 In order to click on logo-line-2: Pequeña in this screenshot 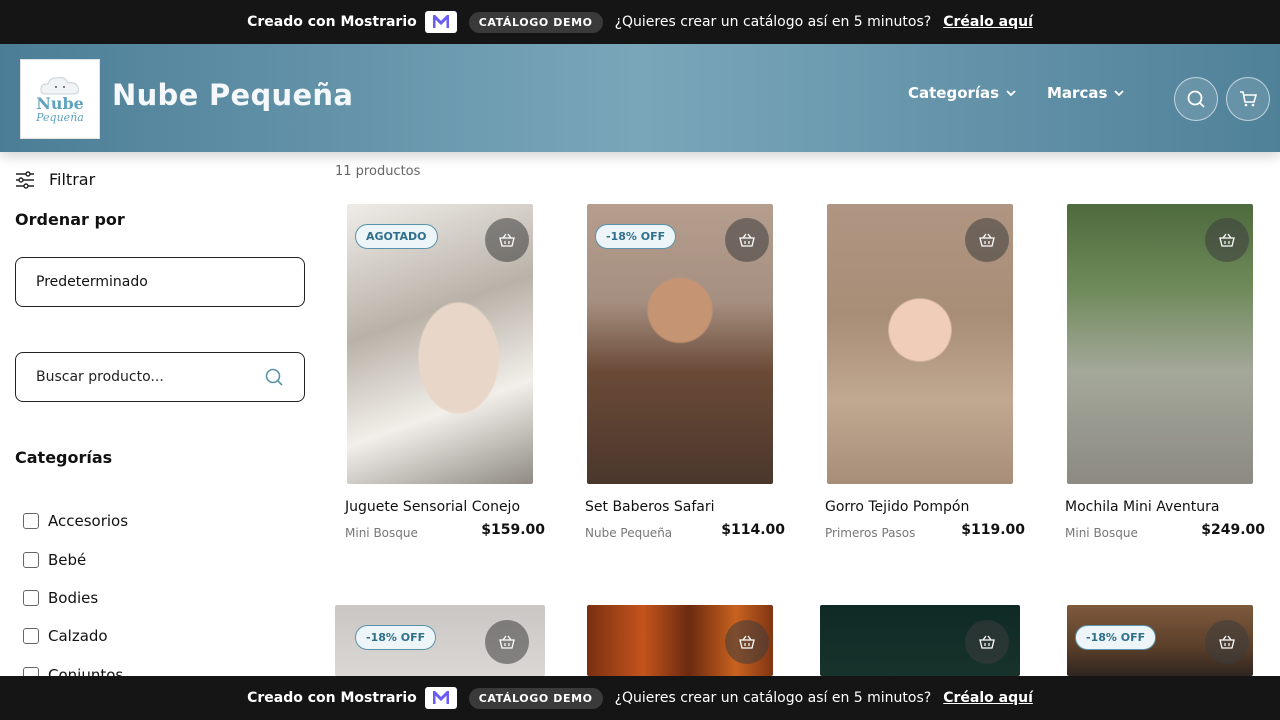, I will do `click(60, 117)`.